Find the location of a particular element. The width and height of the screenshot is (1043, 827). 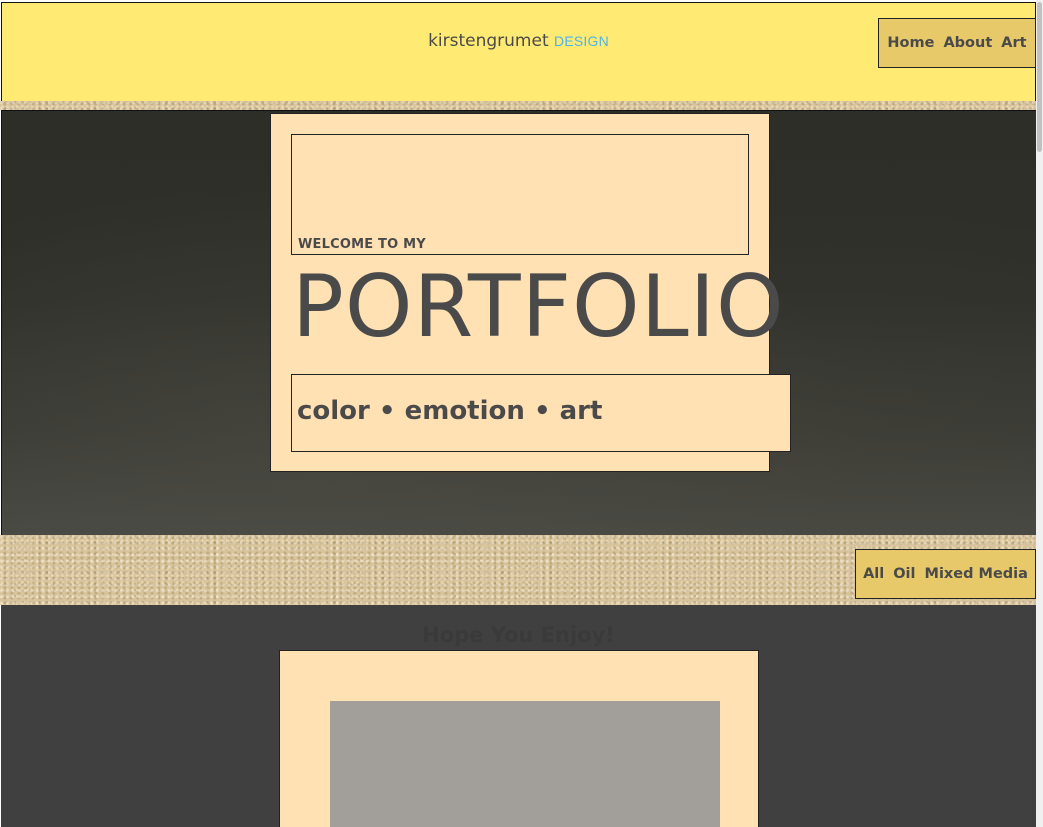

nav-art-link: Art is located at coordinates (1013, 43).